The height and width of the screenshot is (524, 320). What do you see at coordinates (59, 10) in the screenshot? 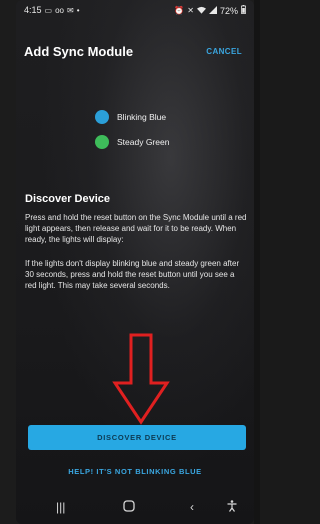
I see `voicemail-icon: oo` at bounding box center [59, 10].